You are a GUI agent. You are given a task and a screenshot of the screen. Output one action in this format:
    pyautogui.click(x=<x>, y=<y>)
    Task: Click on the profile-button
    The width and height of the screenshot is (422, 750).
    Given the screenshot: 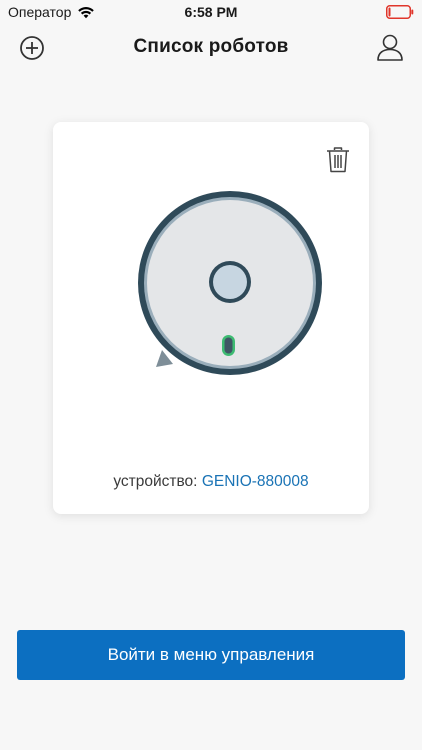 What is the action you would take?
    pyautogui.click(x=390, y=48)
    